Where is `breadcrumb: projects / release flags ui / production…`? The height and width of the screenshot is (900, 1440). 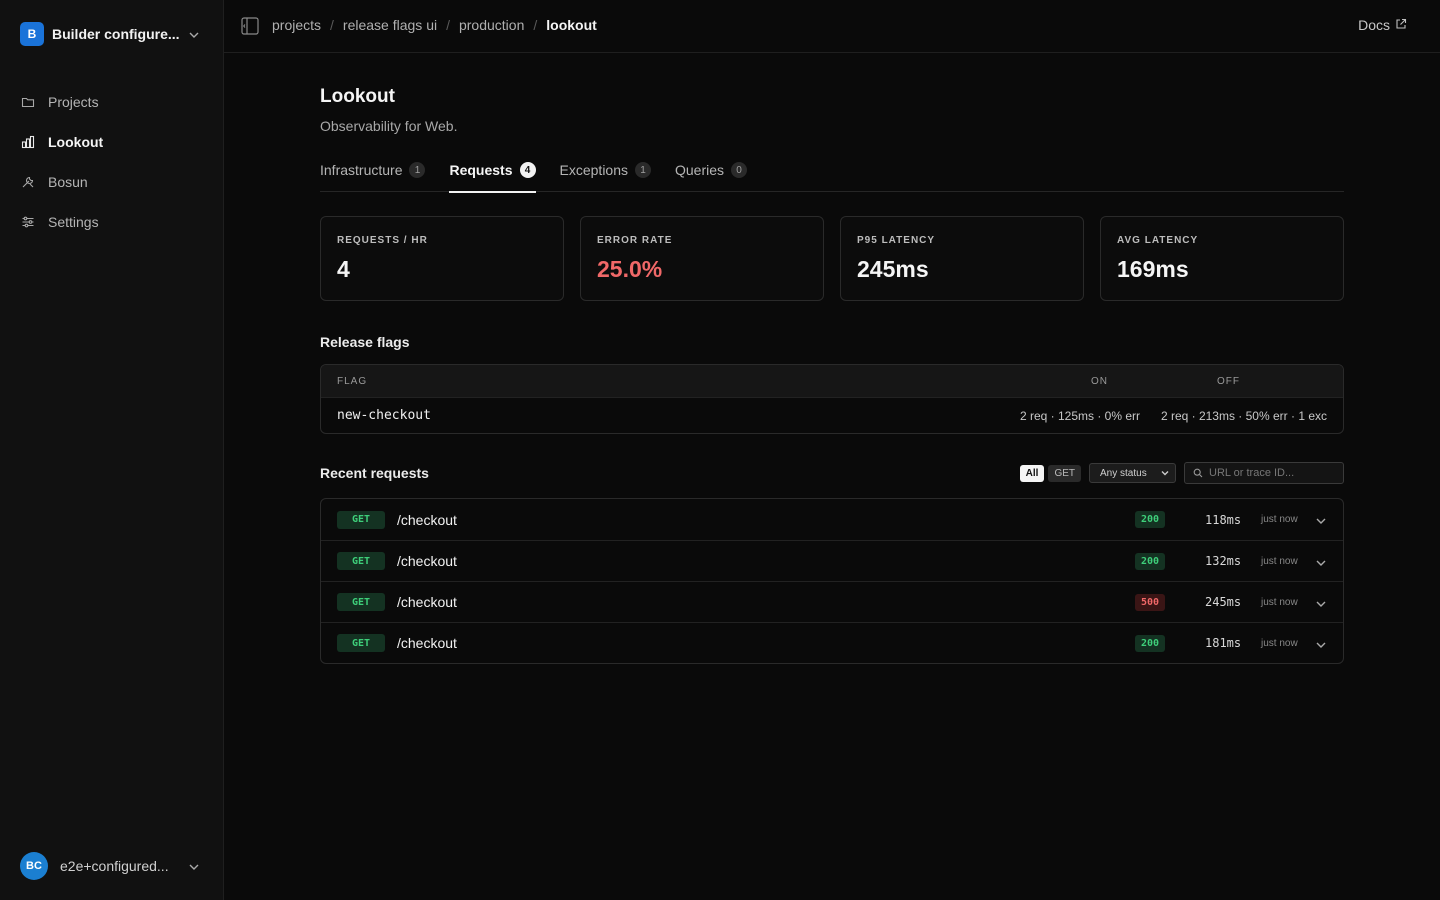 breadcrumb: projects / release flags ui / production… is located at coordinates (434, 25).